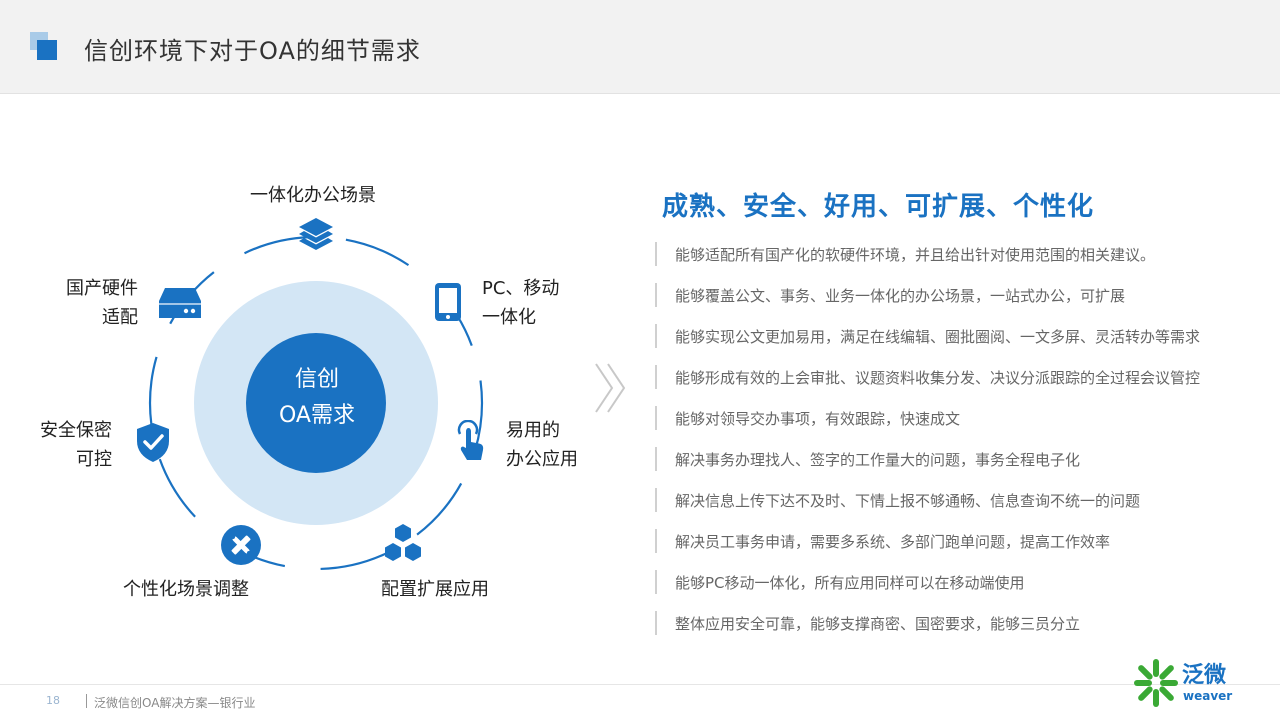 This screenshot has height=720, width=1280. What do you see at coordinates (1156, 683) in the screenshot?
I see `weaver-logo-mark-icon` at bounding box center [1156, 683].